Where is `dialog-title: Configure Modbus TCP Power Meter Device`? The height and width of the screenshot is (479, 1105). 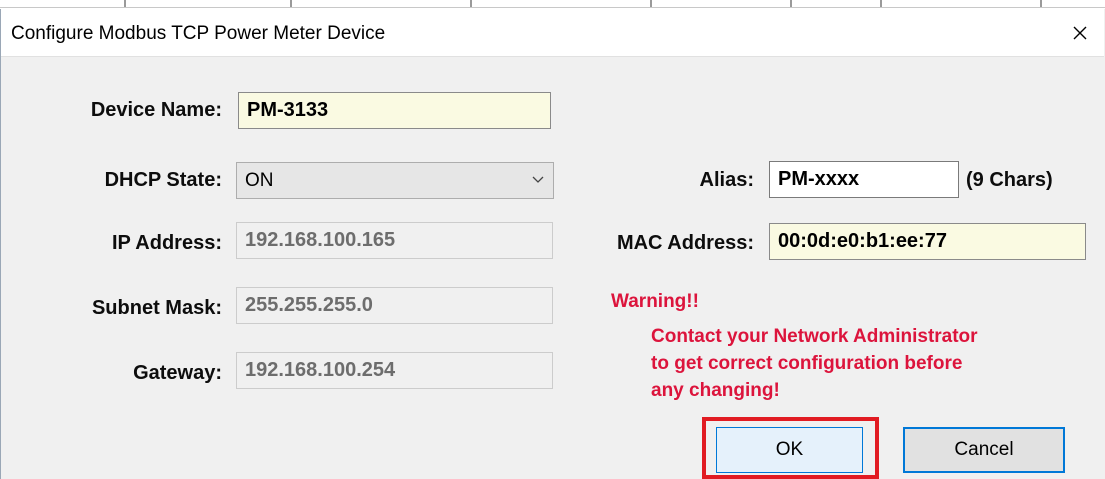
dialog-title: Configure Modbus TCP Power Meter Device is located at coordinates (198, 33).